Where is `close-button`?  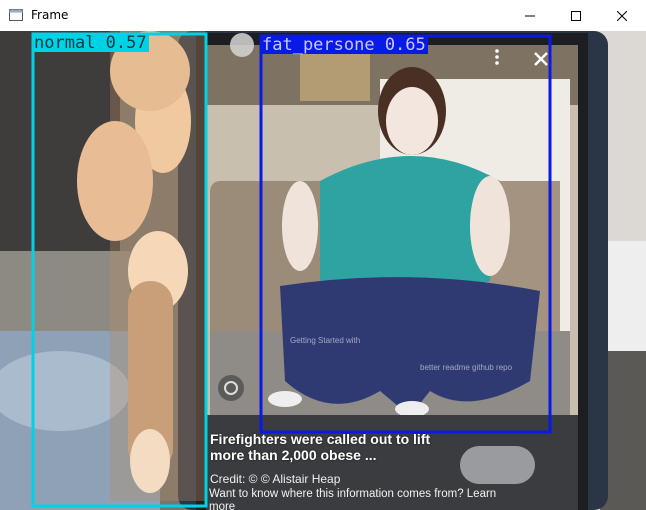
close-button is located at coordinates (622, 15).